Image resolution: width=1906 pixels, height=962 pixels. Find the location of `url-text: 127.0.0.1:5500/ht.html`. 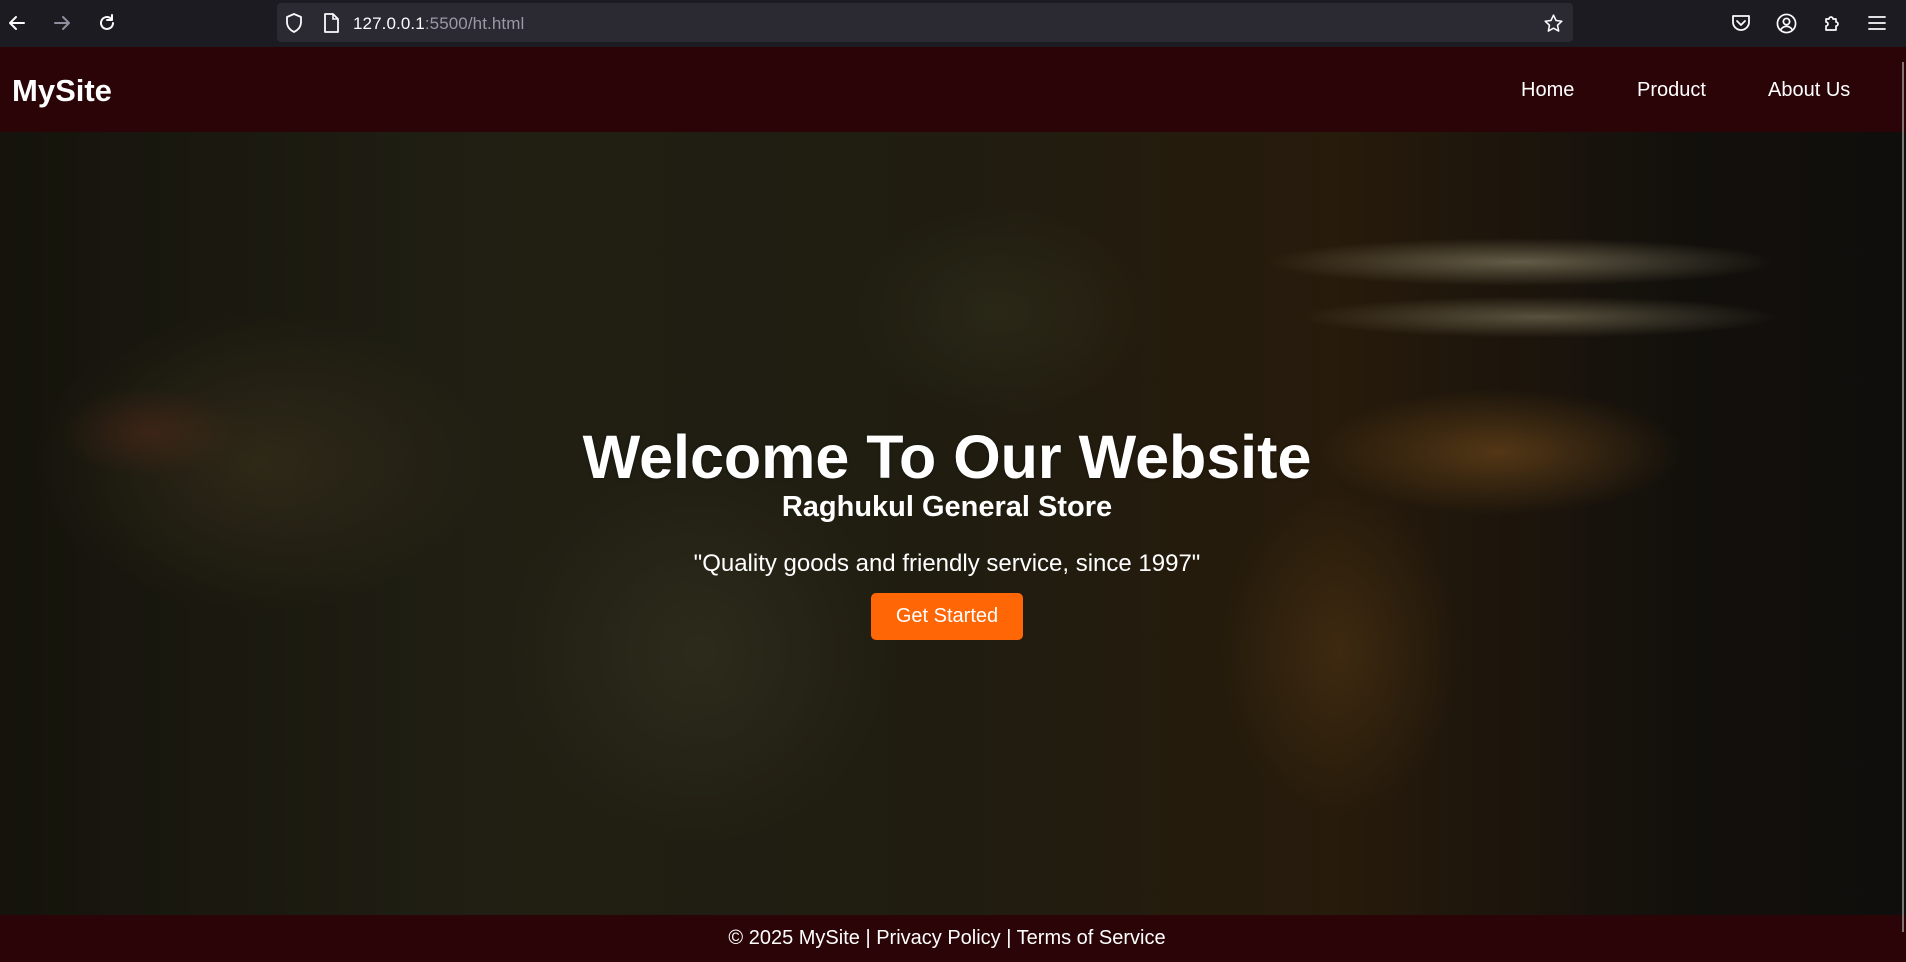

url-text: 127.0.0.1:5500/ht.html is located at coordinates (438, 24).